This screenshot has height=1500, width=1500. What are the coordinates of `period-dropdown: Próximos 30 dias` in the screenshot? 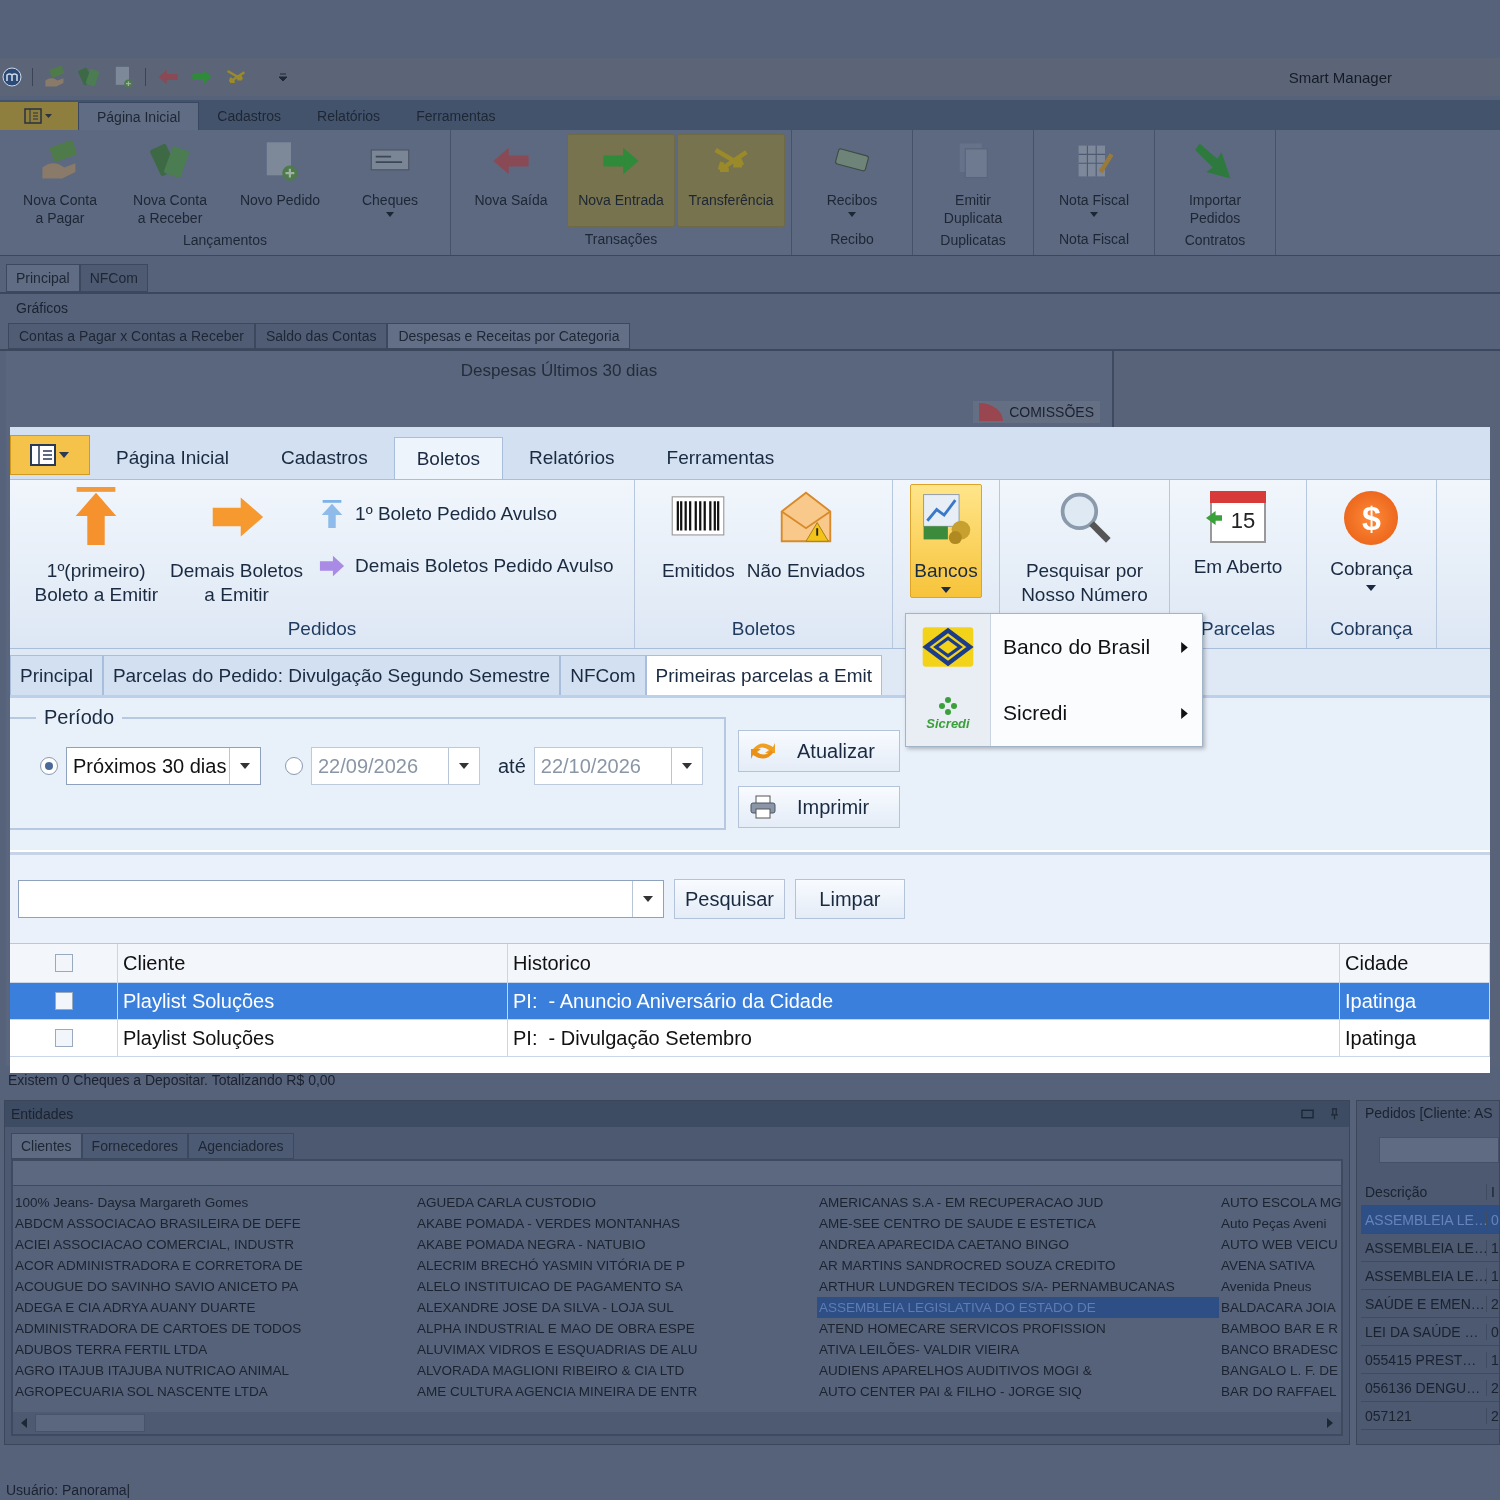 It's located at (163, 766).